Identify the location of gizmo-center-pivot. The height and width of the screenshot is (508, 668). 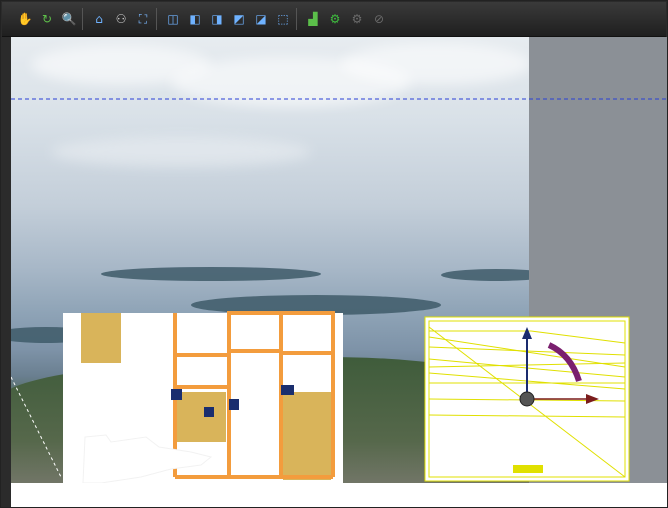
(527, 399).